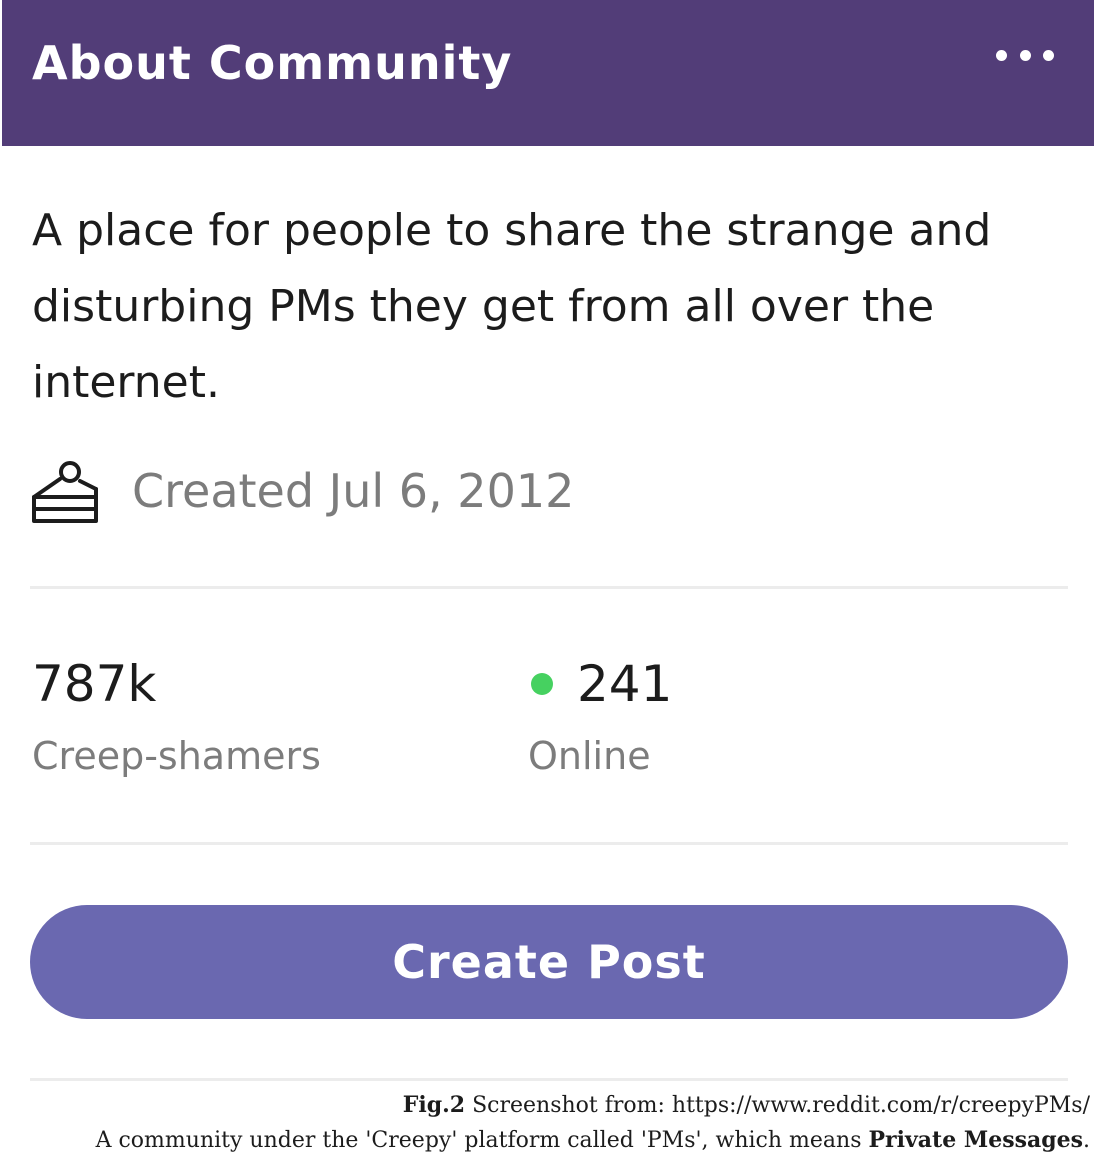 The image size is (1094, 1158). I want to click on online-label: Online, so click(589, 756).